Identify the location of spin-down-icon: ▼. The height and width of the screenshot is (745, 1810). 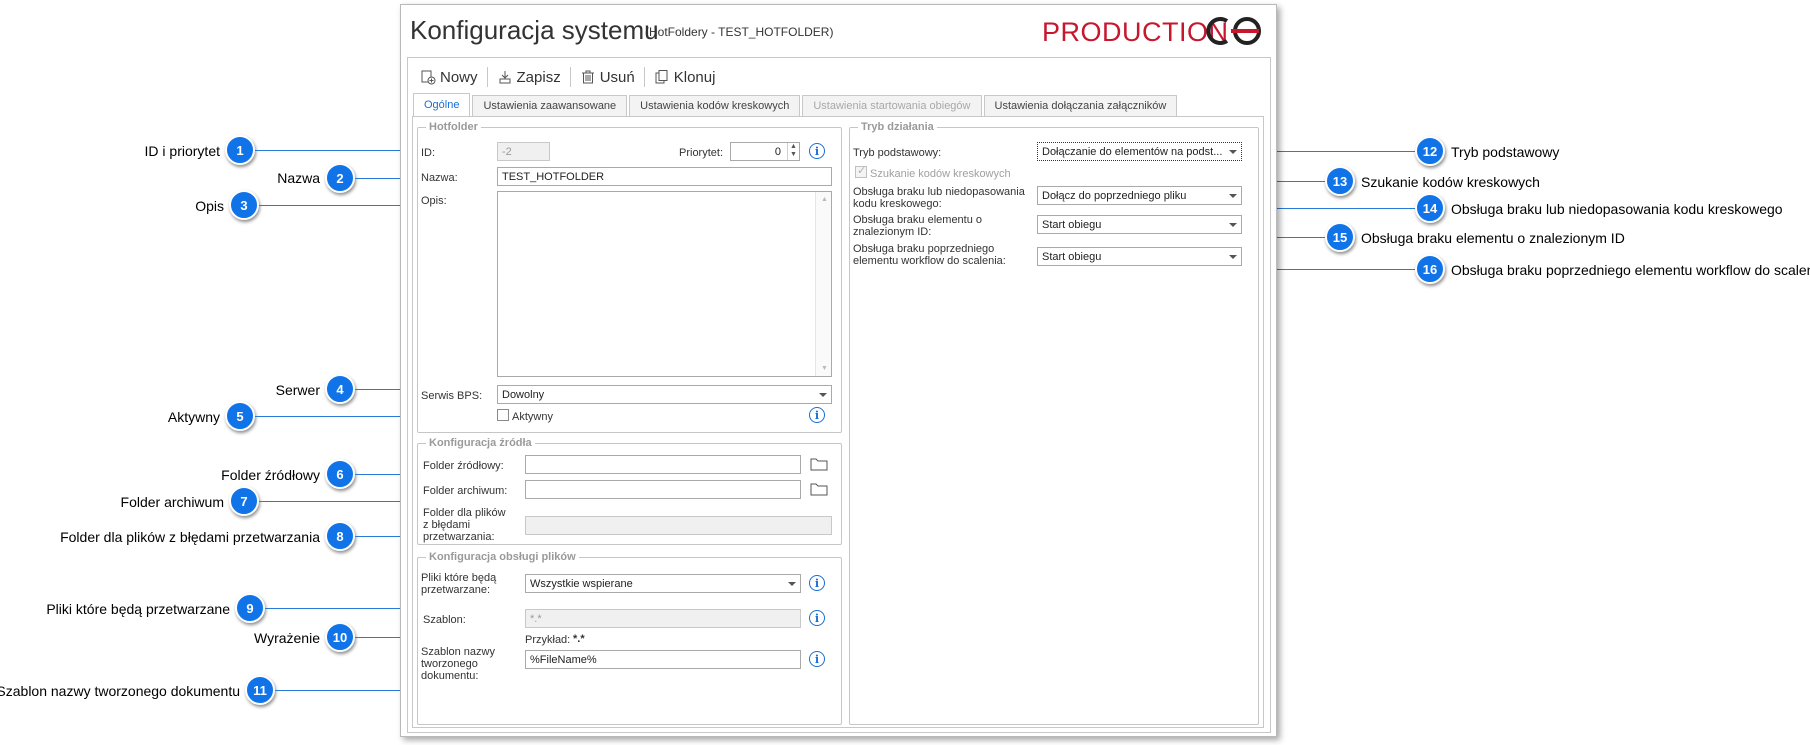
(793, 155).